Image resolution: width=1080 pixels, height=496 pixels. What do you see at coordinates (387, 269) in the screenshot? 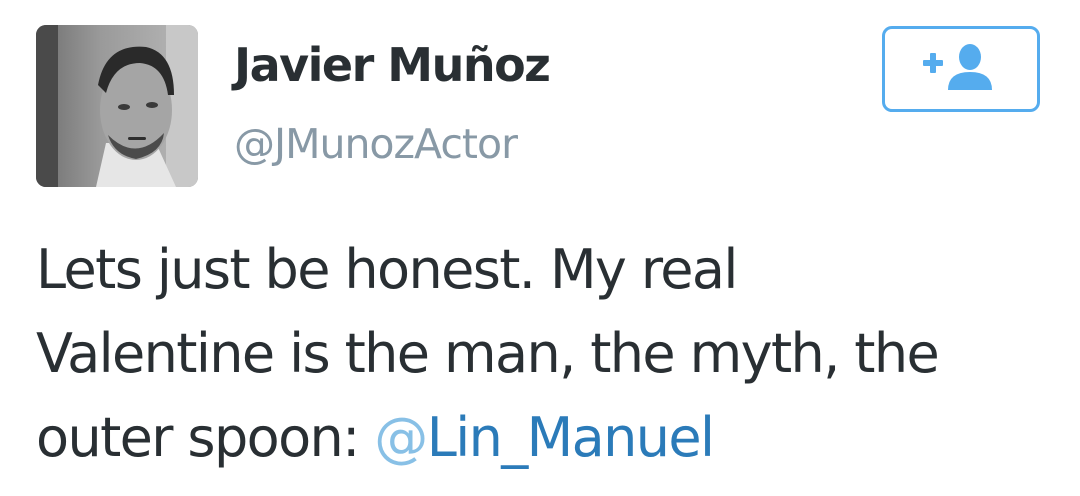
I see `tweet-text-line-1: Lets just be honest. My real` at bounding box center [387, 269].